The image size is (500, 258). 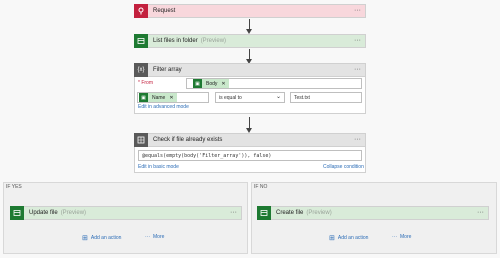 I want to click on if-no-add-action-button: ⊞ Add an action, so click(x=348, y=238).